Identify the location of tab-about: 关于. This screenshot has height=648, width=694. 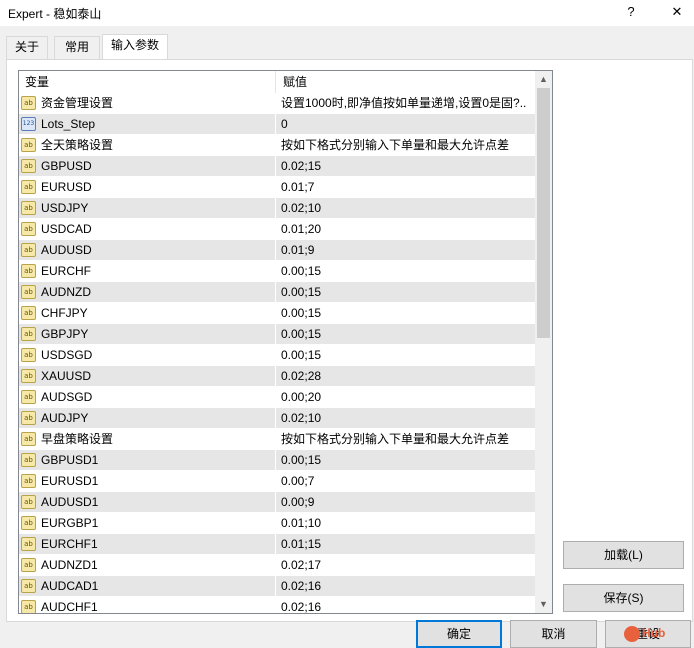
(27, 47).